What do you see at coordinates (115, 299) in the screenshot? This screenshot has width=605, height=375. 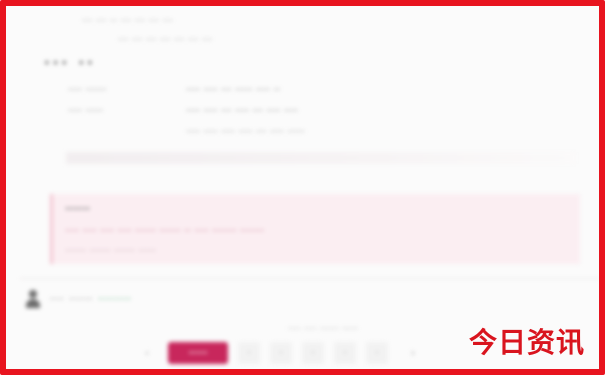 I see `user-handle: ·······` at bounding box center [115, 299].